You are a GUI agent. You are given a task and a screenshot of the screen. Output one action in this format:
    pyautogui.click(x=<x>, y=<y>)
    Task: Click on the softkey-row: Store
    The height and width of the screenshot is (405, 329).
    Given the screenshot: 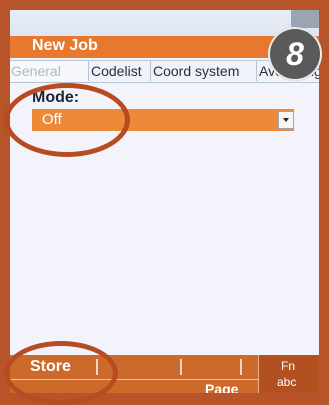 What is the action you would take?
    pyautogui.click(x=135, y=367)
    